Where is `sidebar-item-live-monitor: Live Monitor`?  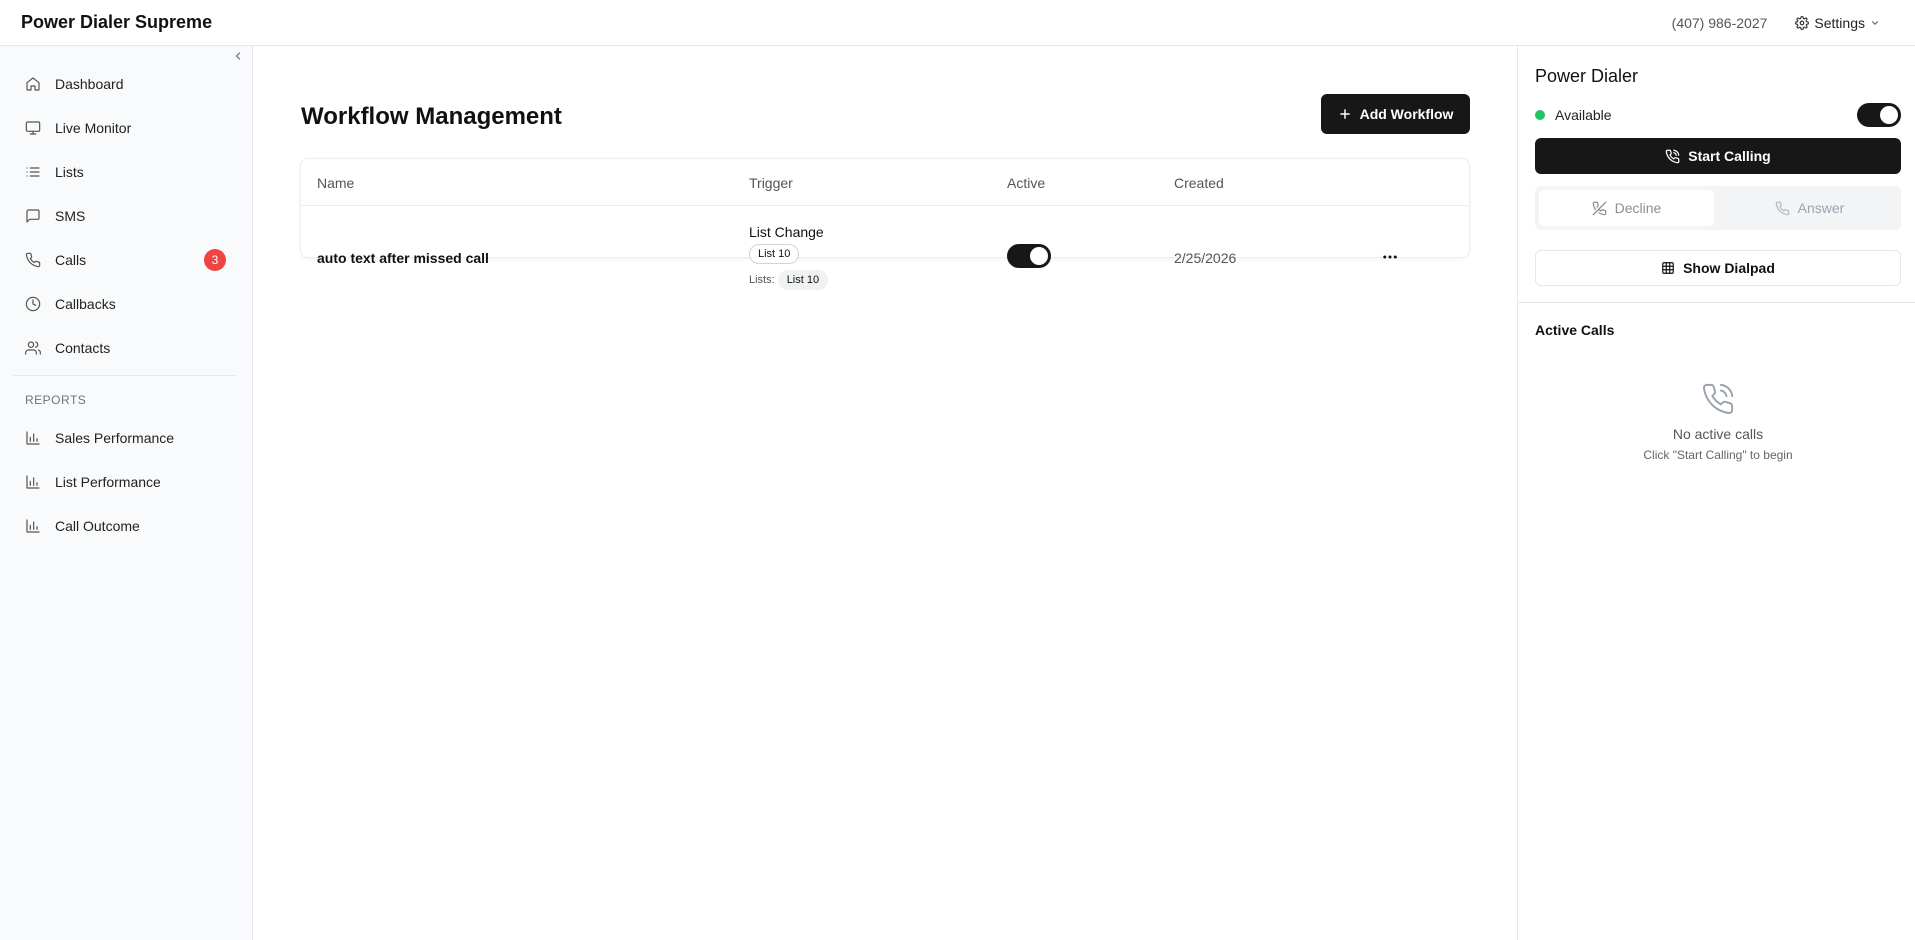 sidebar-item-live-monitor: Live Monitor is located at coordinates (124, 128).